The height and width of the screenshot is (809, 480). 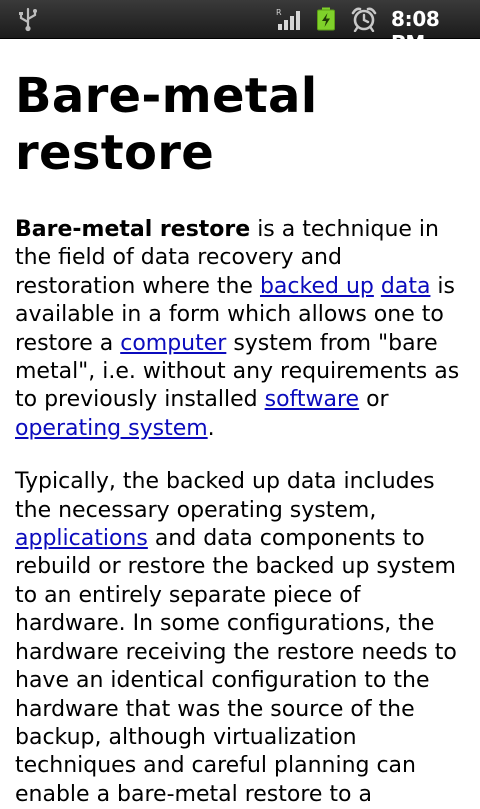 I want to click on page-title-line2: restore, so click(x=115, y=153).